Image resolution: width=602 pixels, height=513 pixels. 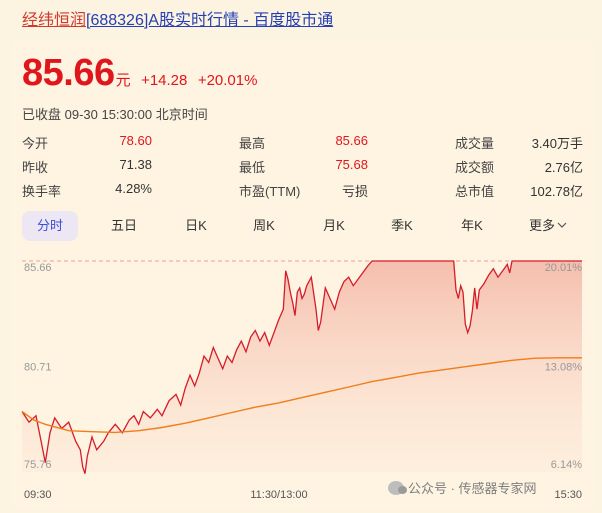 What do you see at coordinates (227, 80) in the screenshot?
I see `price-change-percent: +20.01%` at bounding box center [227, 80].